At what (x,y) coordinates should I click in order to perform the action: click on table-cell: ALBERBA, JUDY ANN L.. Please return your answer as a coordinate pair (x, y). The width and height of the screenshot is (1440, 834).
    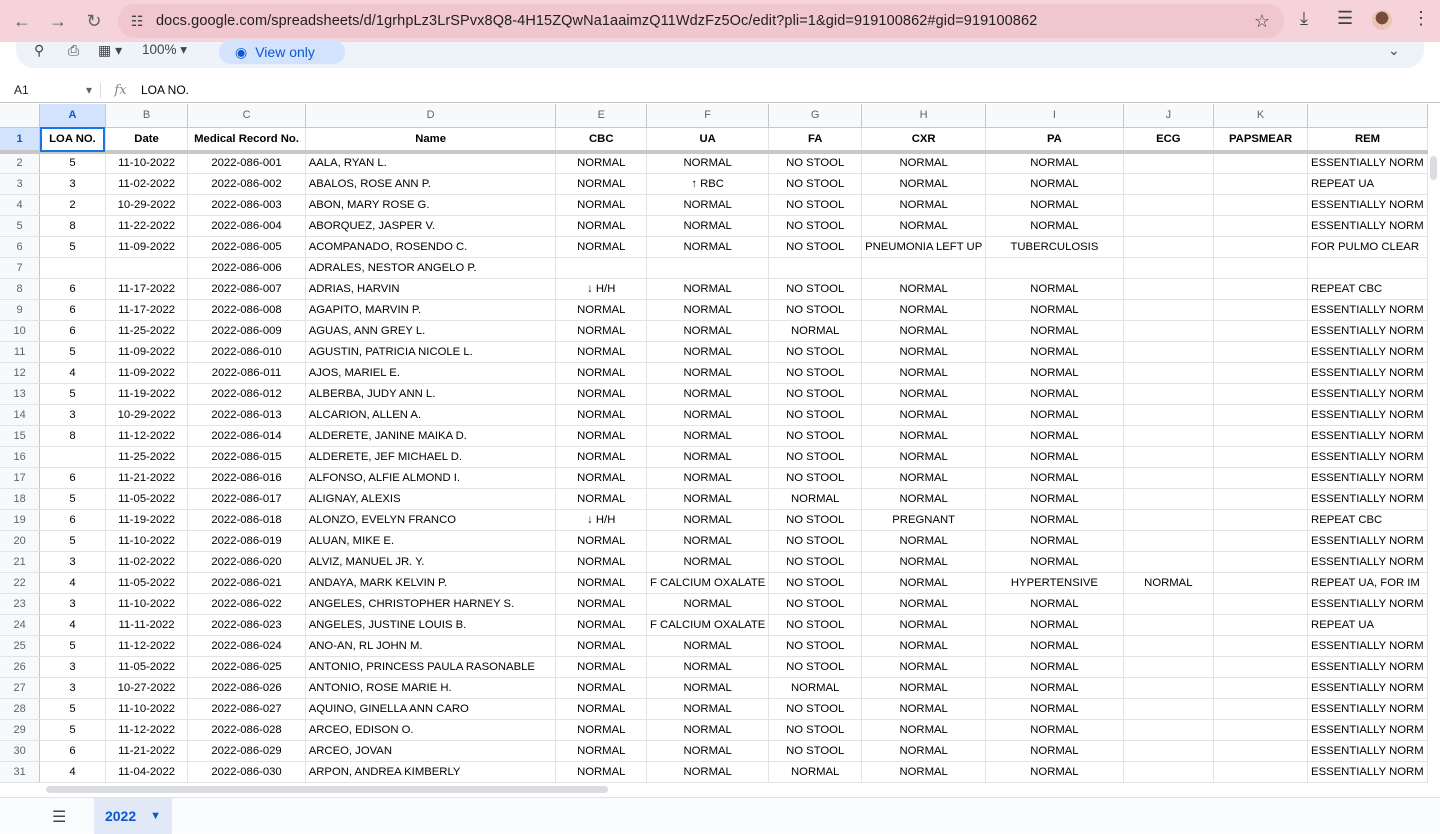
    Looking at the image, I should click on (431, 394).